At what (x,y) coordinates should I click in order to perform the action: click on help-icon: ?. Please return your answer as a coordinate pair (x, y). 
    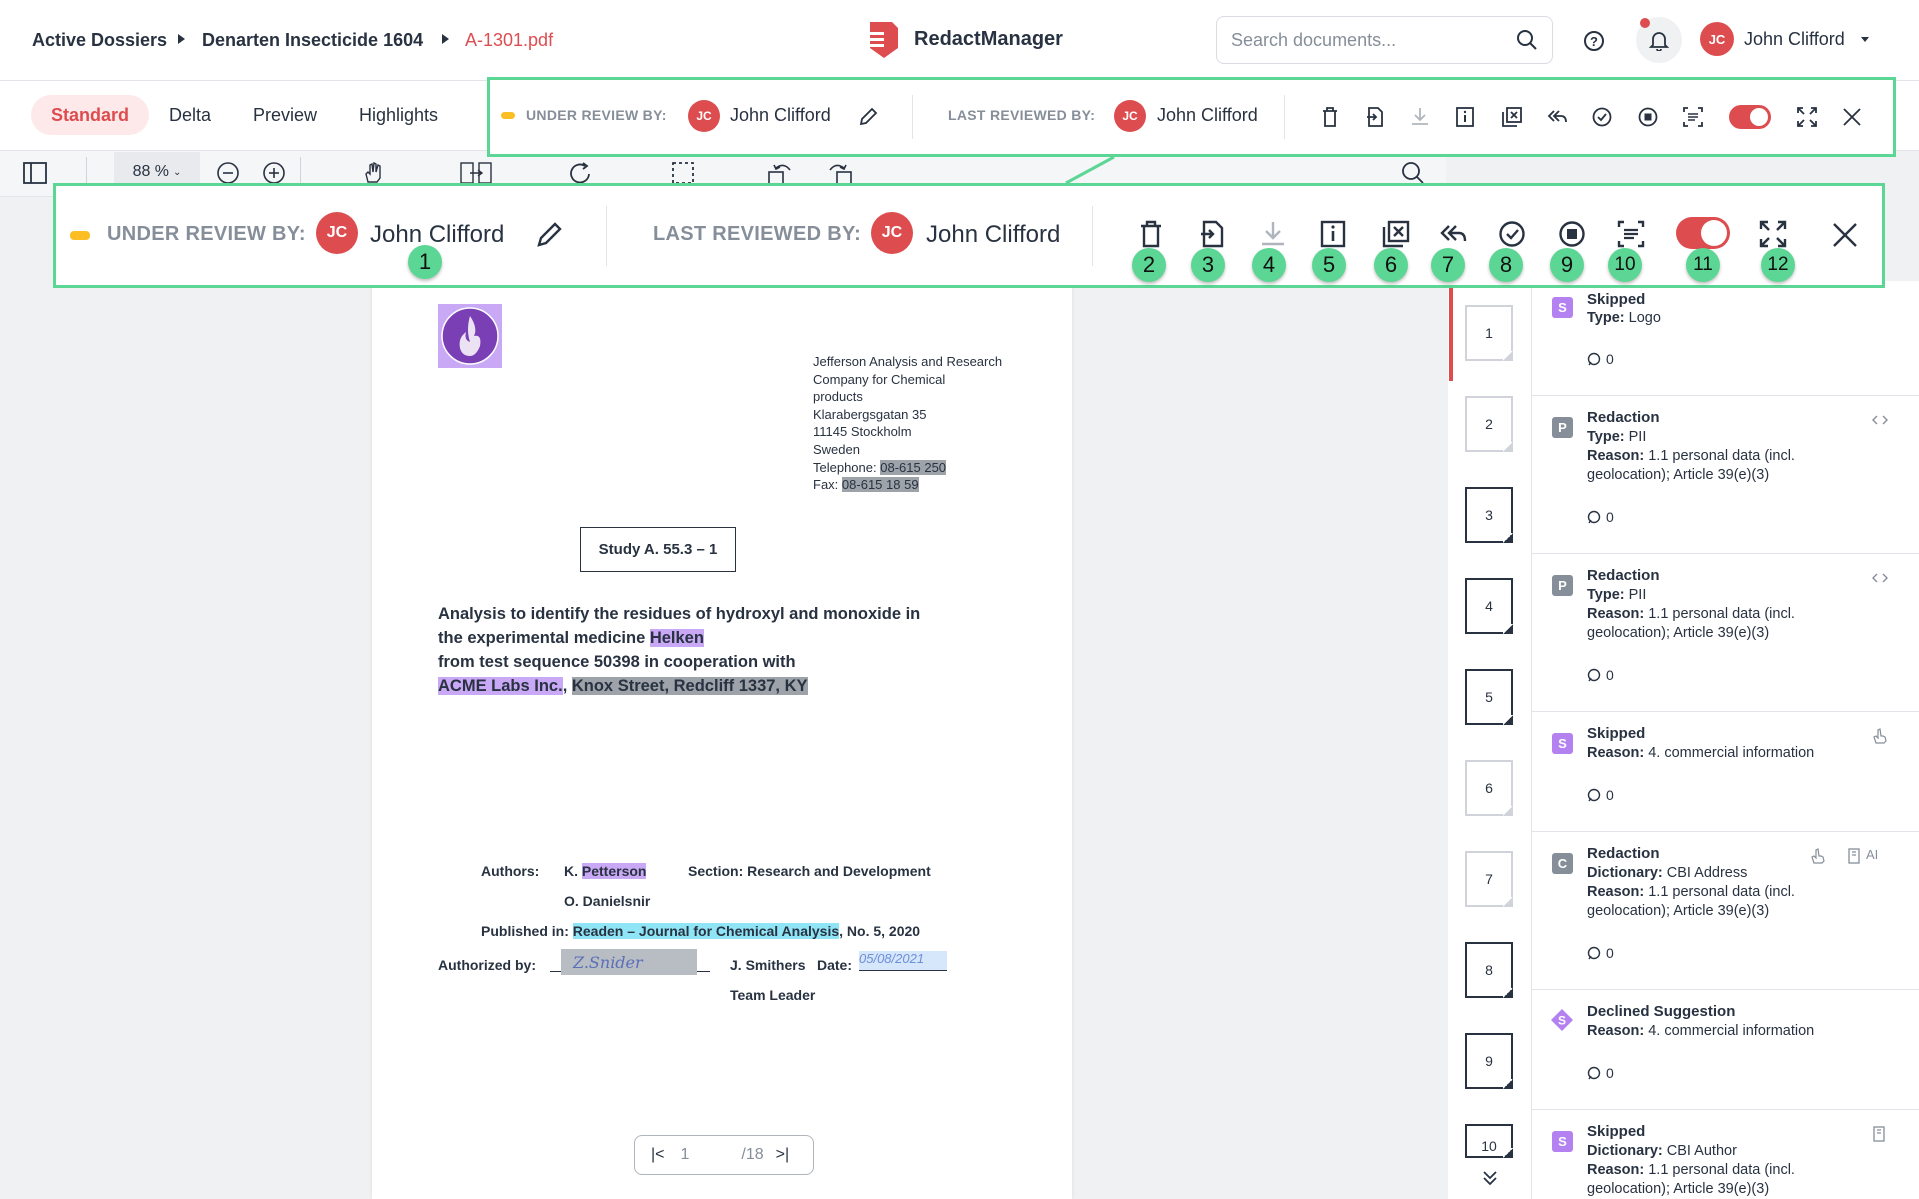
    Looking at the image, I should click on (1594, 41).